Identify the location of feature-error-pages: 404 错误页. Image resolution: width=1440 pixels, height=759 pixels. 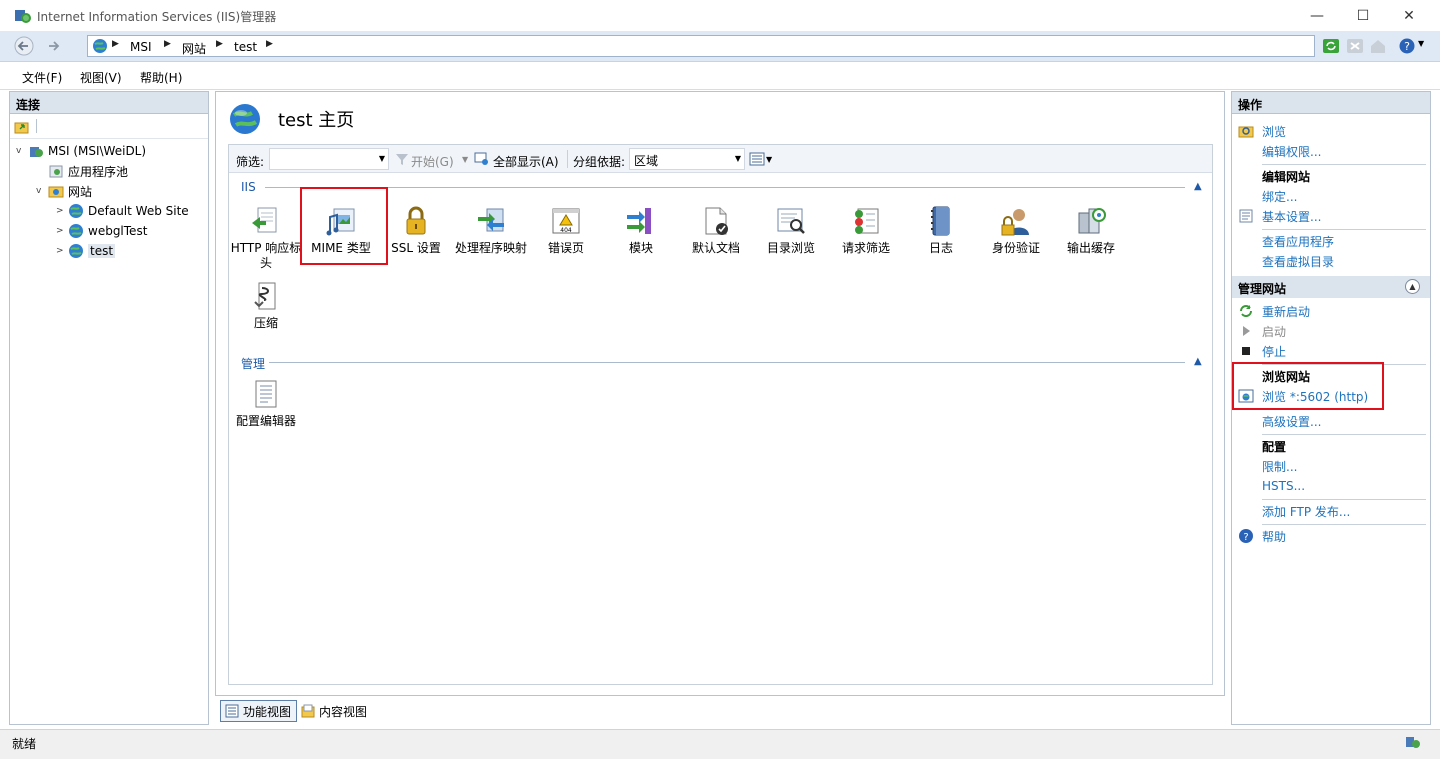
(566, 230).